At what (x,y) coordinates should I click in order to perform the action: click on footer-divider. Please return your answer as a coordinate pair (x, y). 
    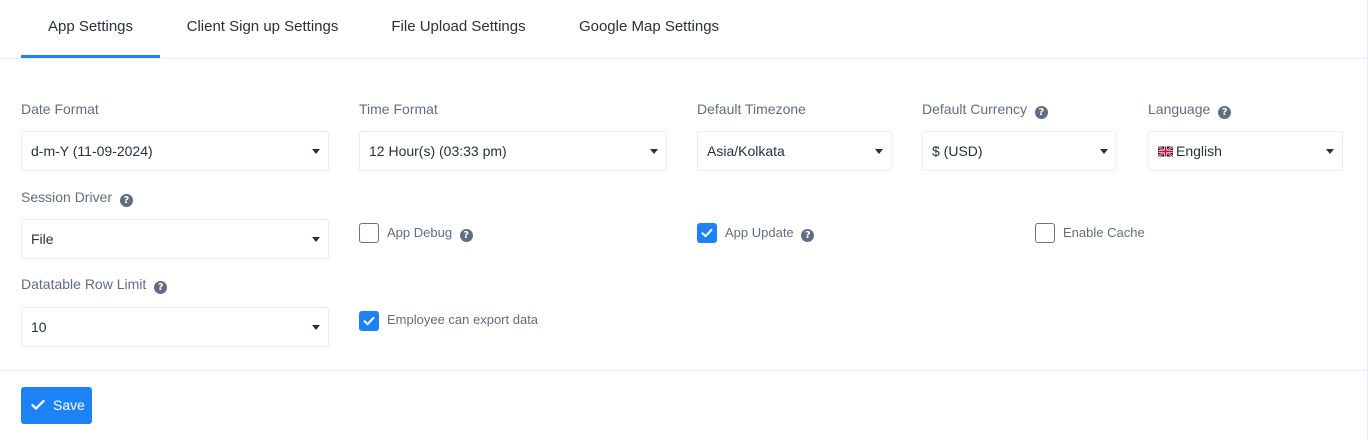
    Looking at the image, I should click on (683, 370).